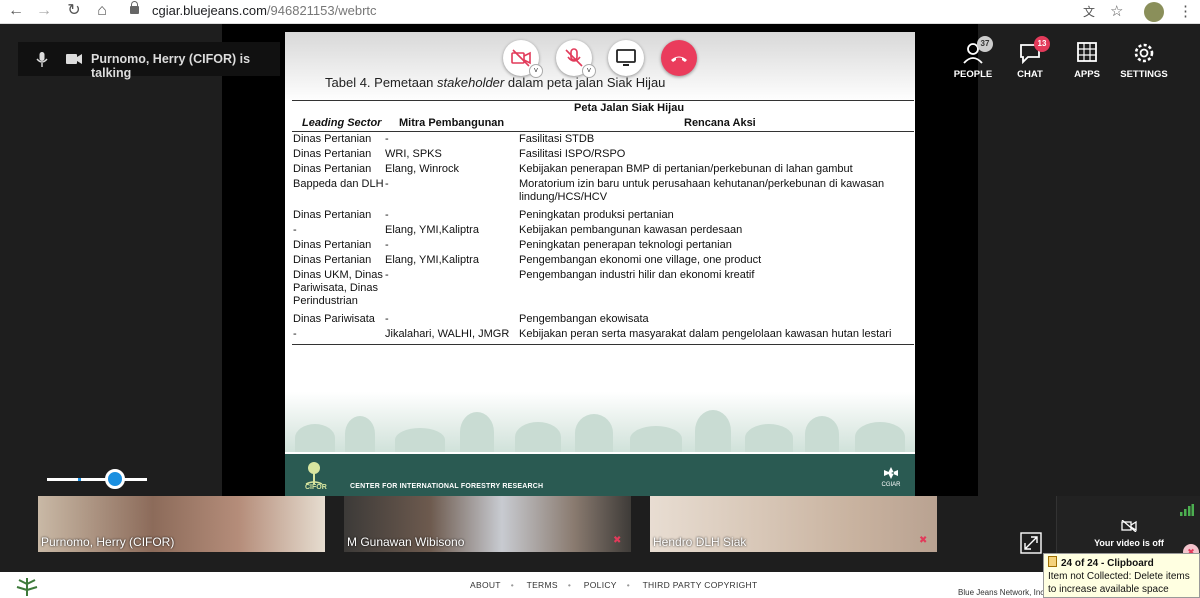  I want to click on column-header: Rencana Aksi, so click(716, 124).